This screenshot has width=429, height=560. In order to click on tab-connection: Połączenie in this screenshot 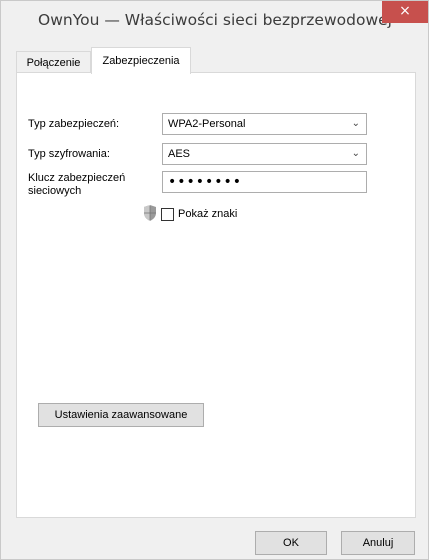, I will do `click(53, 62)`.